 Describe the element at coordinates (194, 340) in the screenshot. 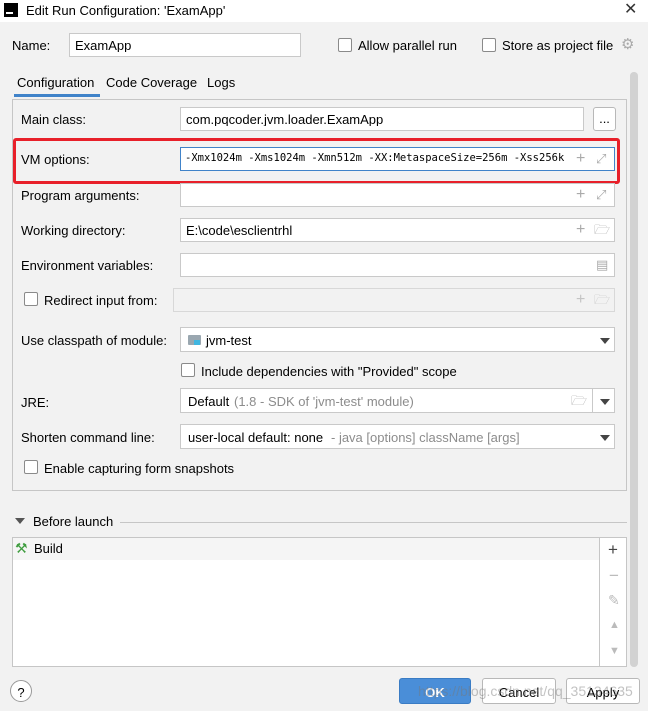

I see `module-folder-icon` at that location.